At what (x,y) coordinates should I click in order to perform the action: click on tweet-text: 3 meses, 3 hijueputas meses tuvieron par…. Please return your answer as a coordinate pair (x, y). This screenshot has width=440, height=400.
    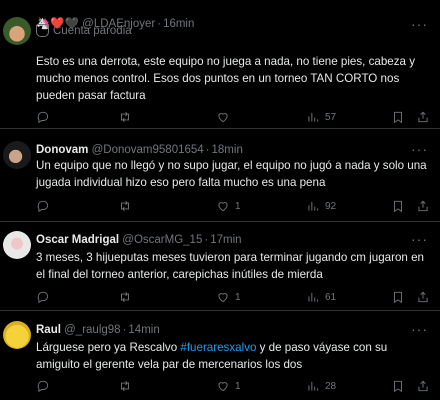
    Looking at the image, I should click on (230, 266).